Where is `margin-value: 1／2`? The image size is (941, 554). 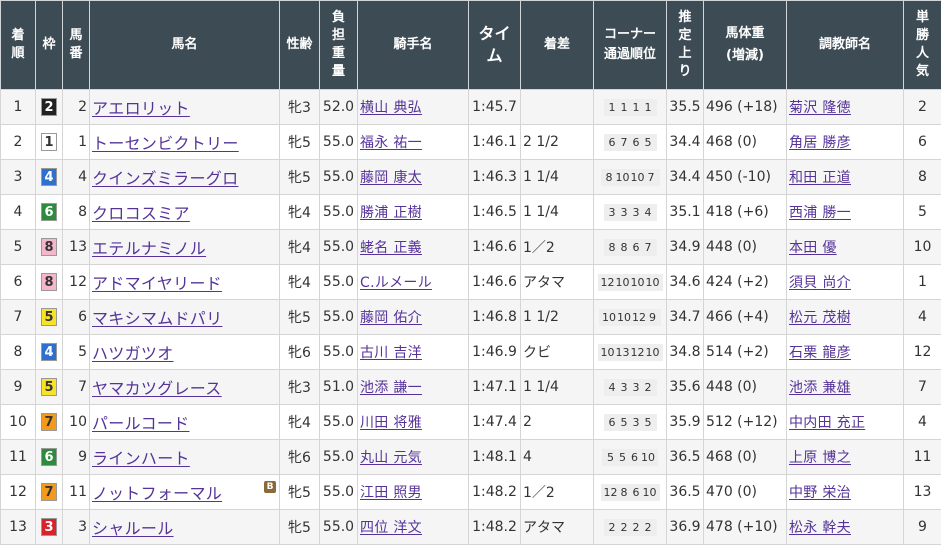 margin-value: 1／2 is located at coordinates (539, 248).